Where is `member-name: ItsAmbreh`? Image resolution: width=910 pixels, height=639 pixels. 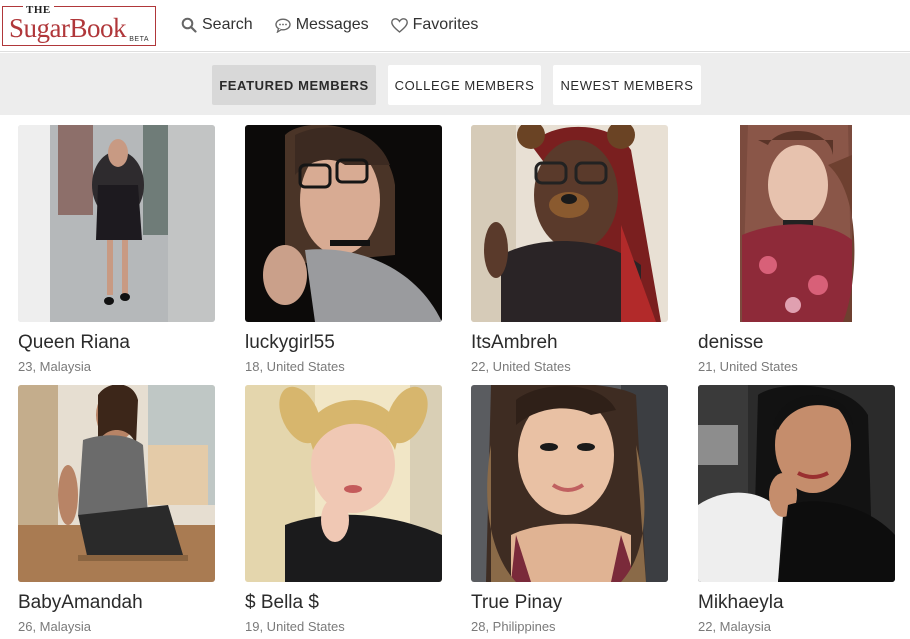 member-name: ItsAmbreh is located at coordinates (514, 343).